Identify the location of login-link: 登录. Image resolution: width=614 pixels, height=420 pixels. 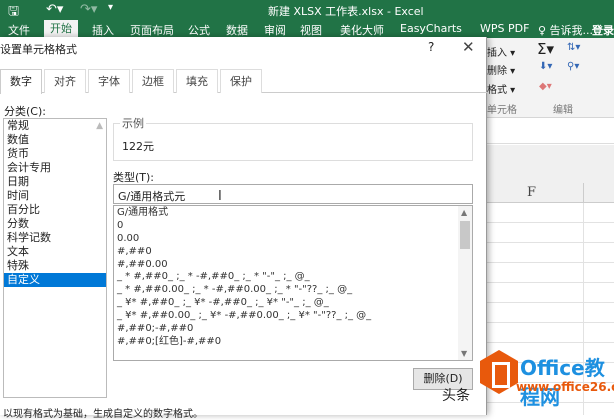
(603, 30).